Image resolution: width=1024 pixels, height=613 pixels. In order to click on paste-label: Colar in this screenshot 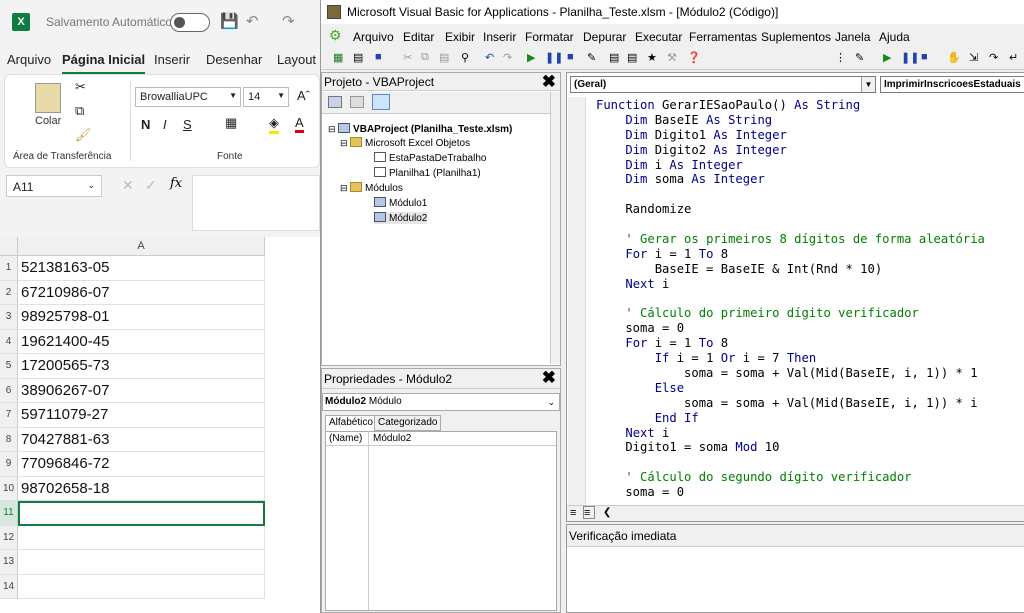, I will do `click(48, 121)`.